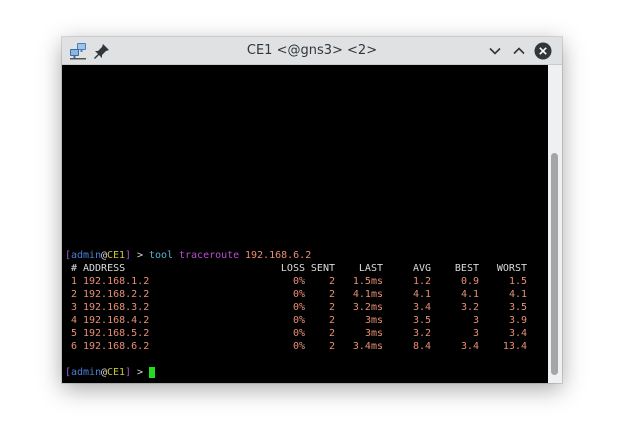 Image resolution: width=624 pixels, height=445 pixels. I want to click on table-row: 2 192.168.2.2 0% 2 4.1ms 4.1 4.1 4.1, so click(305, 294).